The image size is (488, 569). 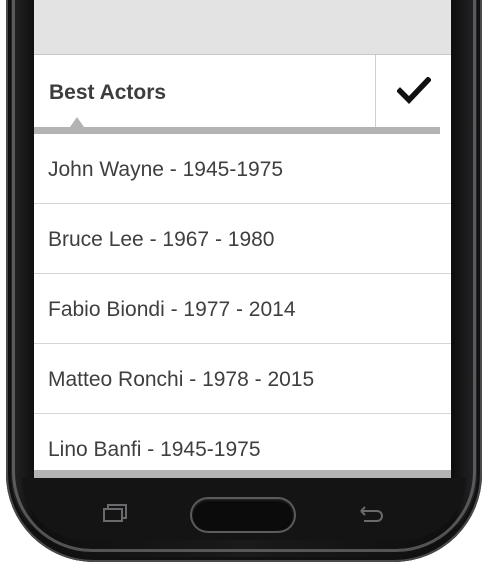 What do you see at coordinates (172, 309) in the screenshot?
I see `list-item-label: Fabio Biondi - 1977 - 2014` at bounding box center [172, 309].